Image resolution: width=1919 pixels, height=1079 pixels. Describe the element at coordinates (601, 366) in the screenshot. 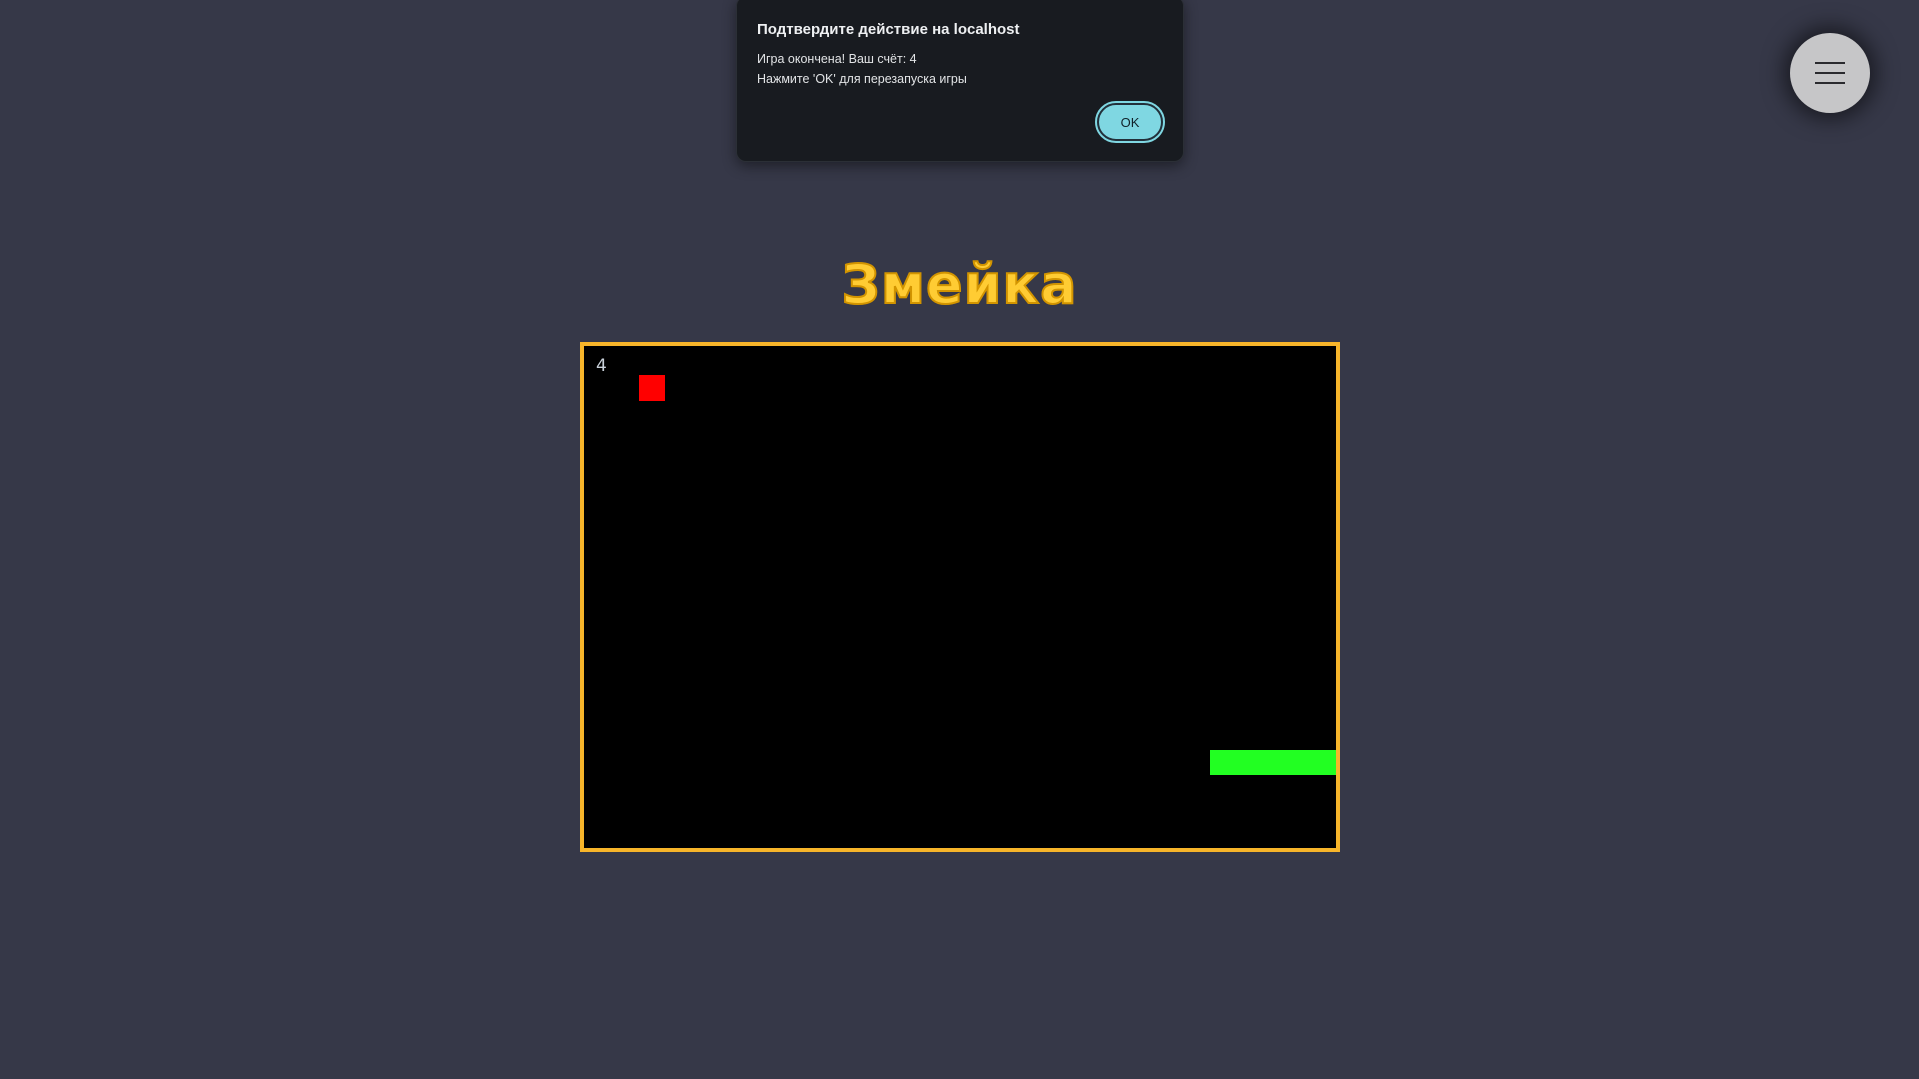

I see `score-display: 4` at that location.